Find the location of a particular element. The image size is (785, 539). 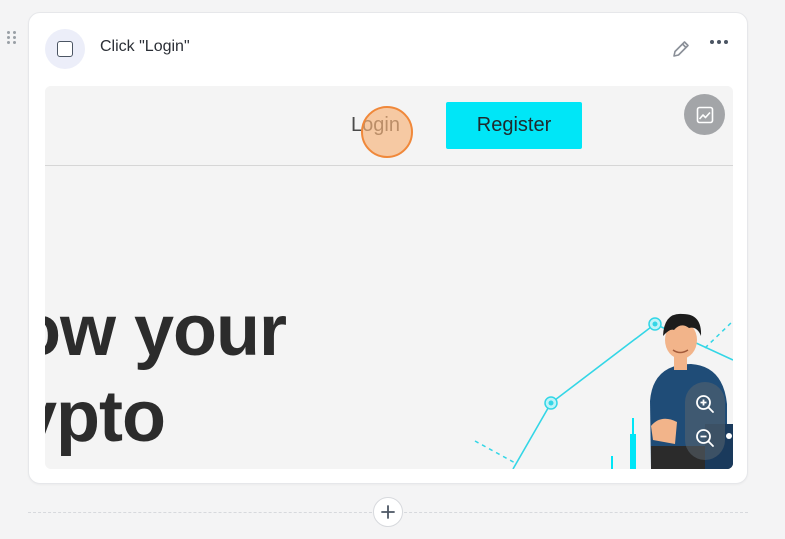

pencil-icon is located at coordinates (681, 49).